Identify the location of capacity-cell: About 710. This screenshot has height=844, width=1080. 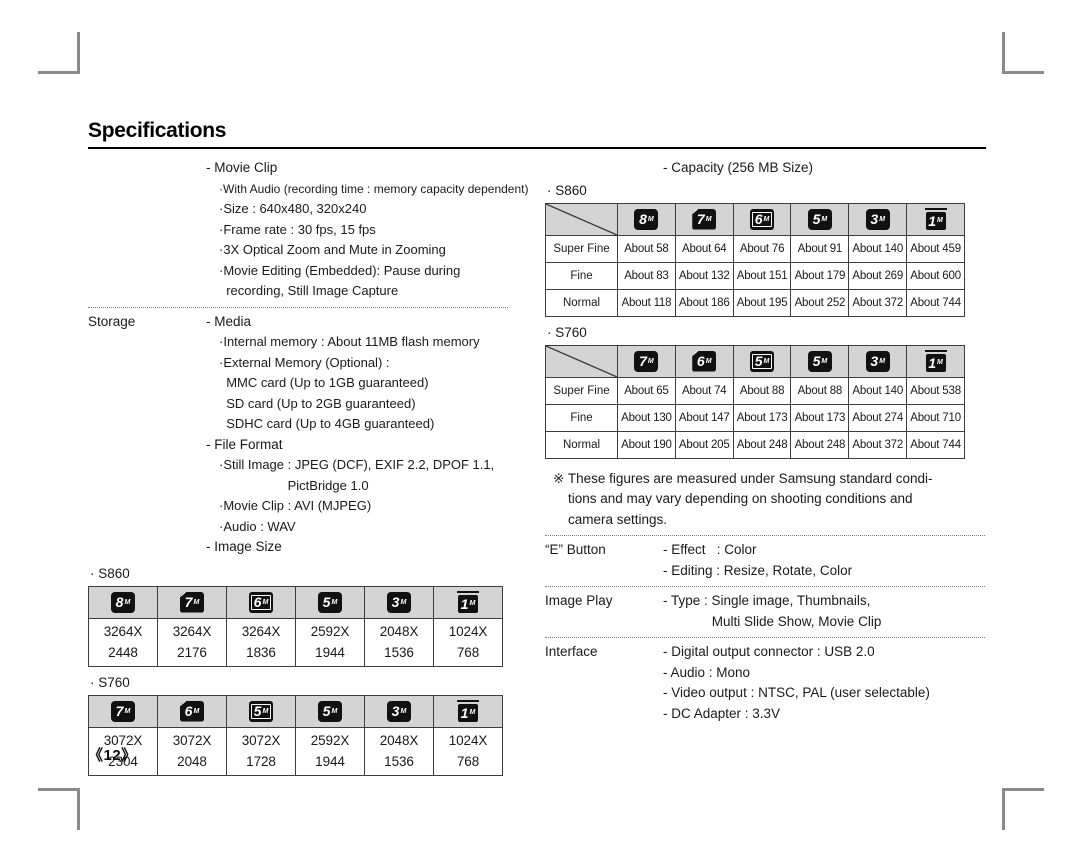
(935, 417).